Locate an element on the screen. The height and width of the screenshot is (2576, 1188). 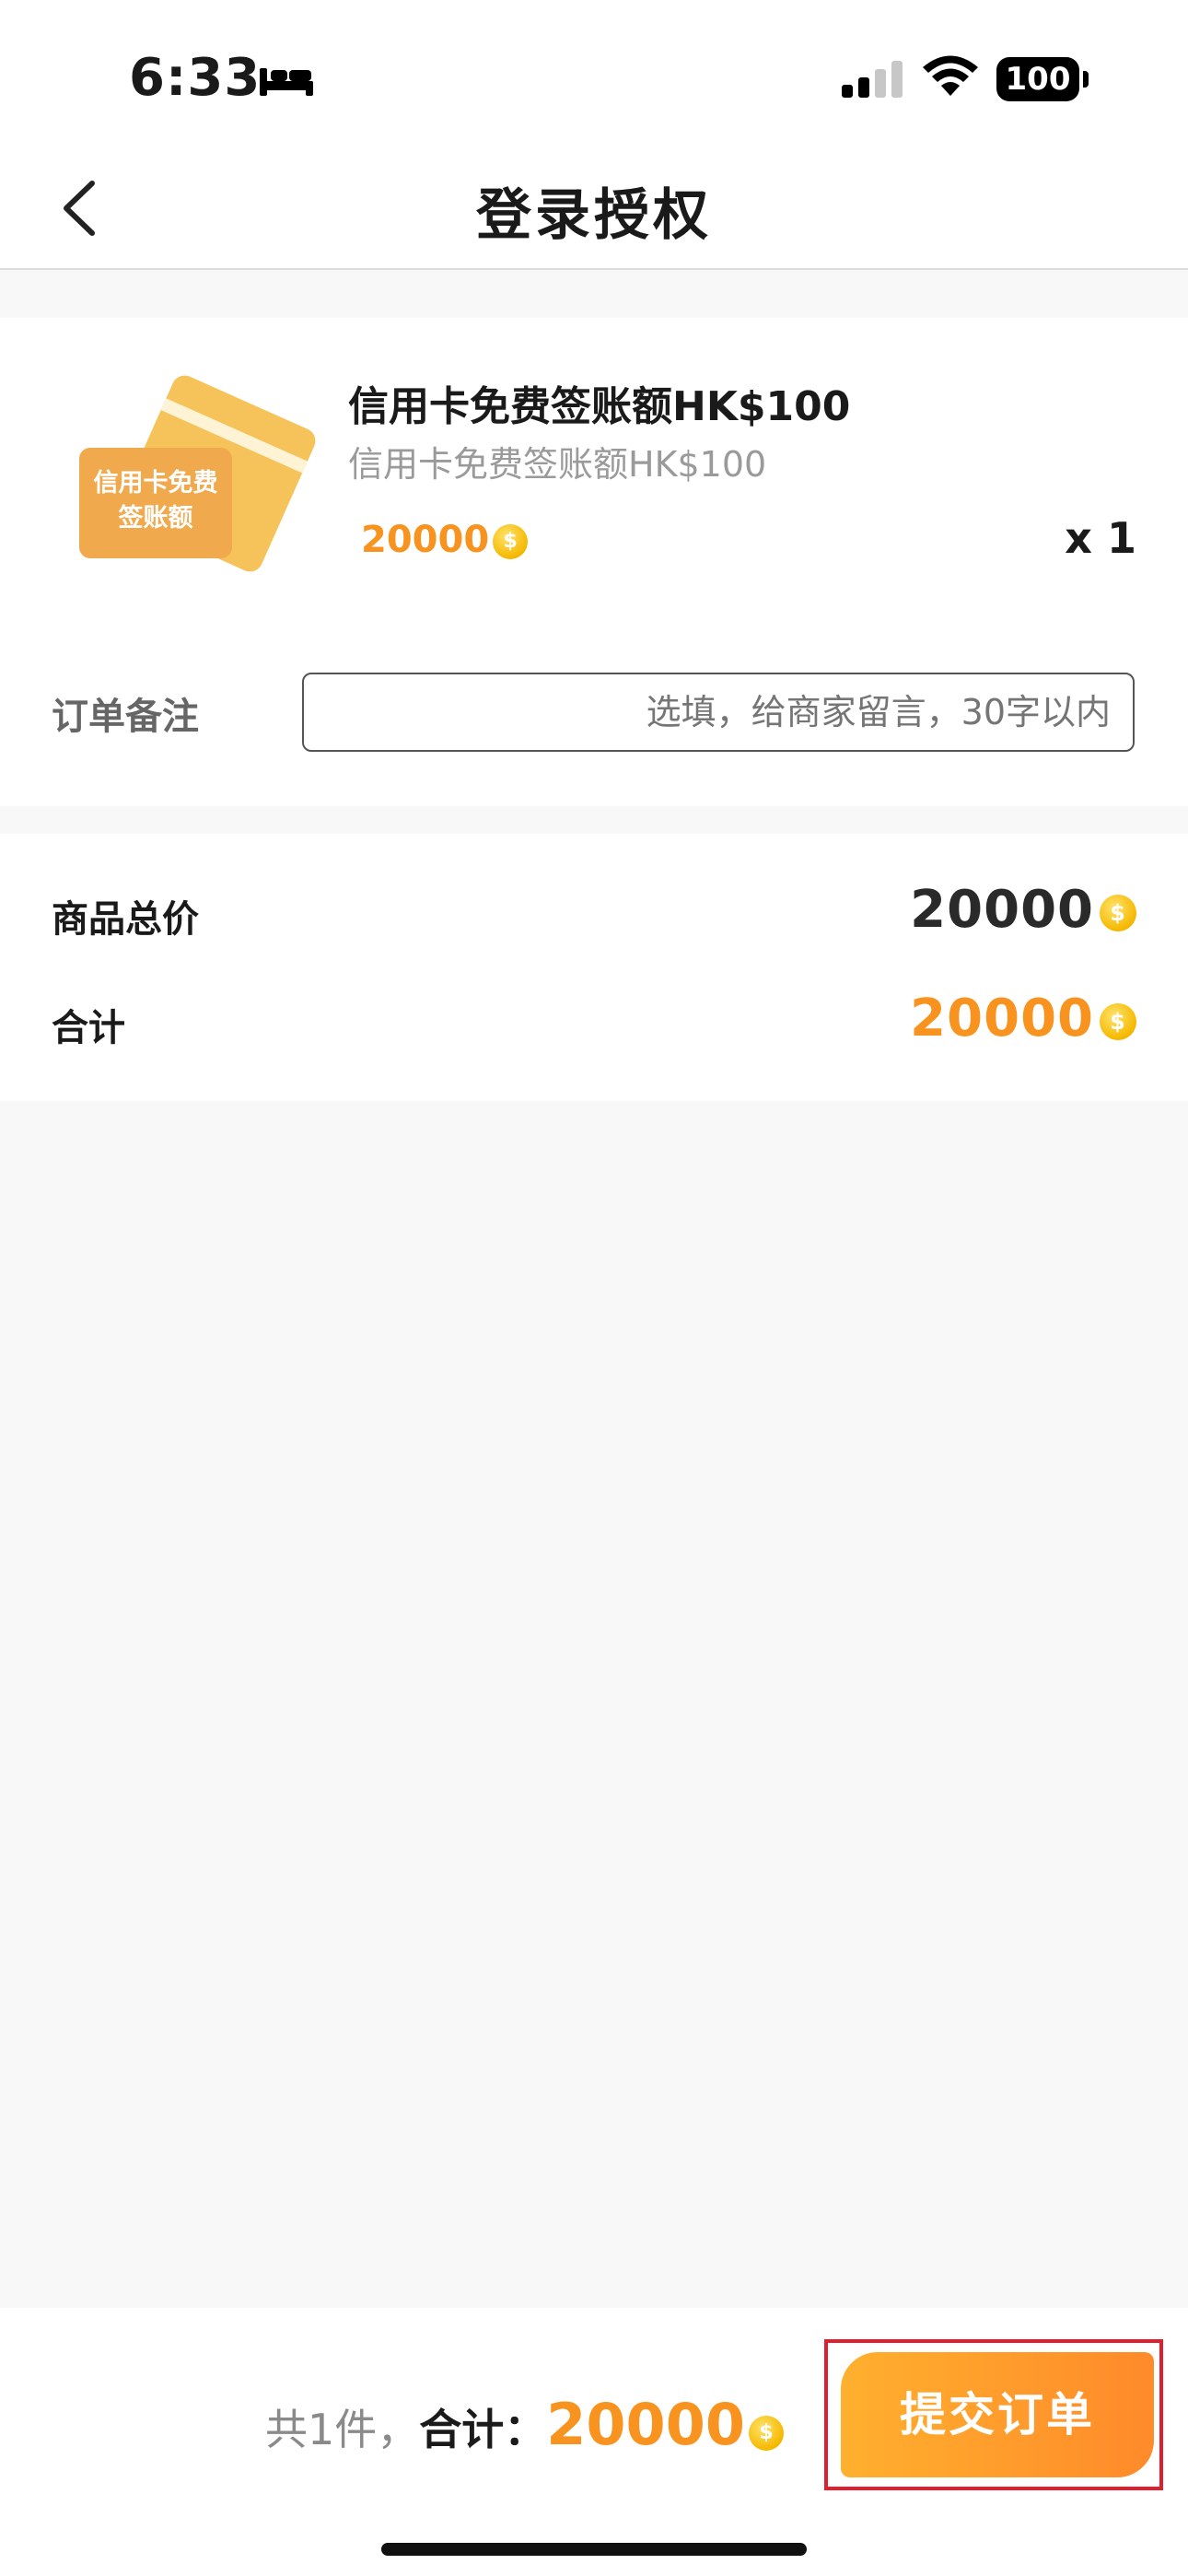
product-quantity: x 1 is located at coordinates (1100, 538).